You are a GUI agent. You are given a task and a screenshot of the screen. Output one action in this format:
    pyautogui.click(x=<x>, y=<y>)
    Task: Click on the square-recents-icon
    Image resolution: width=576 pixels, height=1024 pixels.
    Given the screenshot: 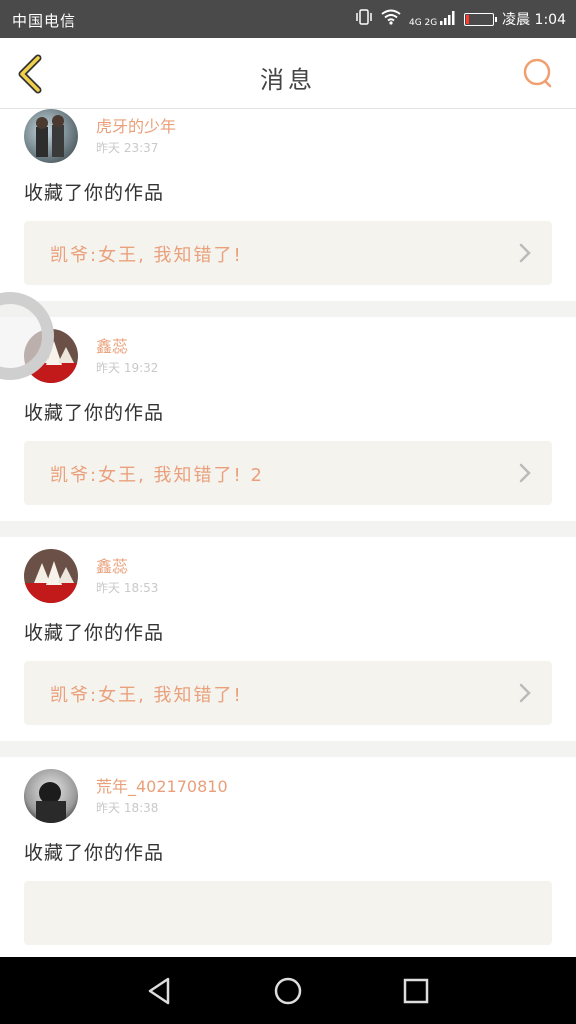 What is the action you would take?
    pyautogui.click(x=416, y=991)
    